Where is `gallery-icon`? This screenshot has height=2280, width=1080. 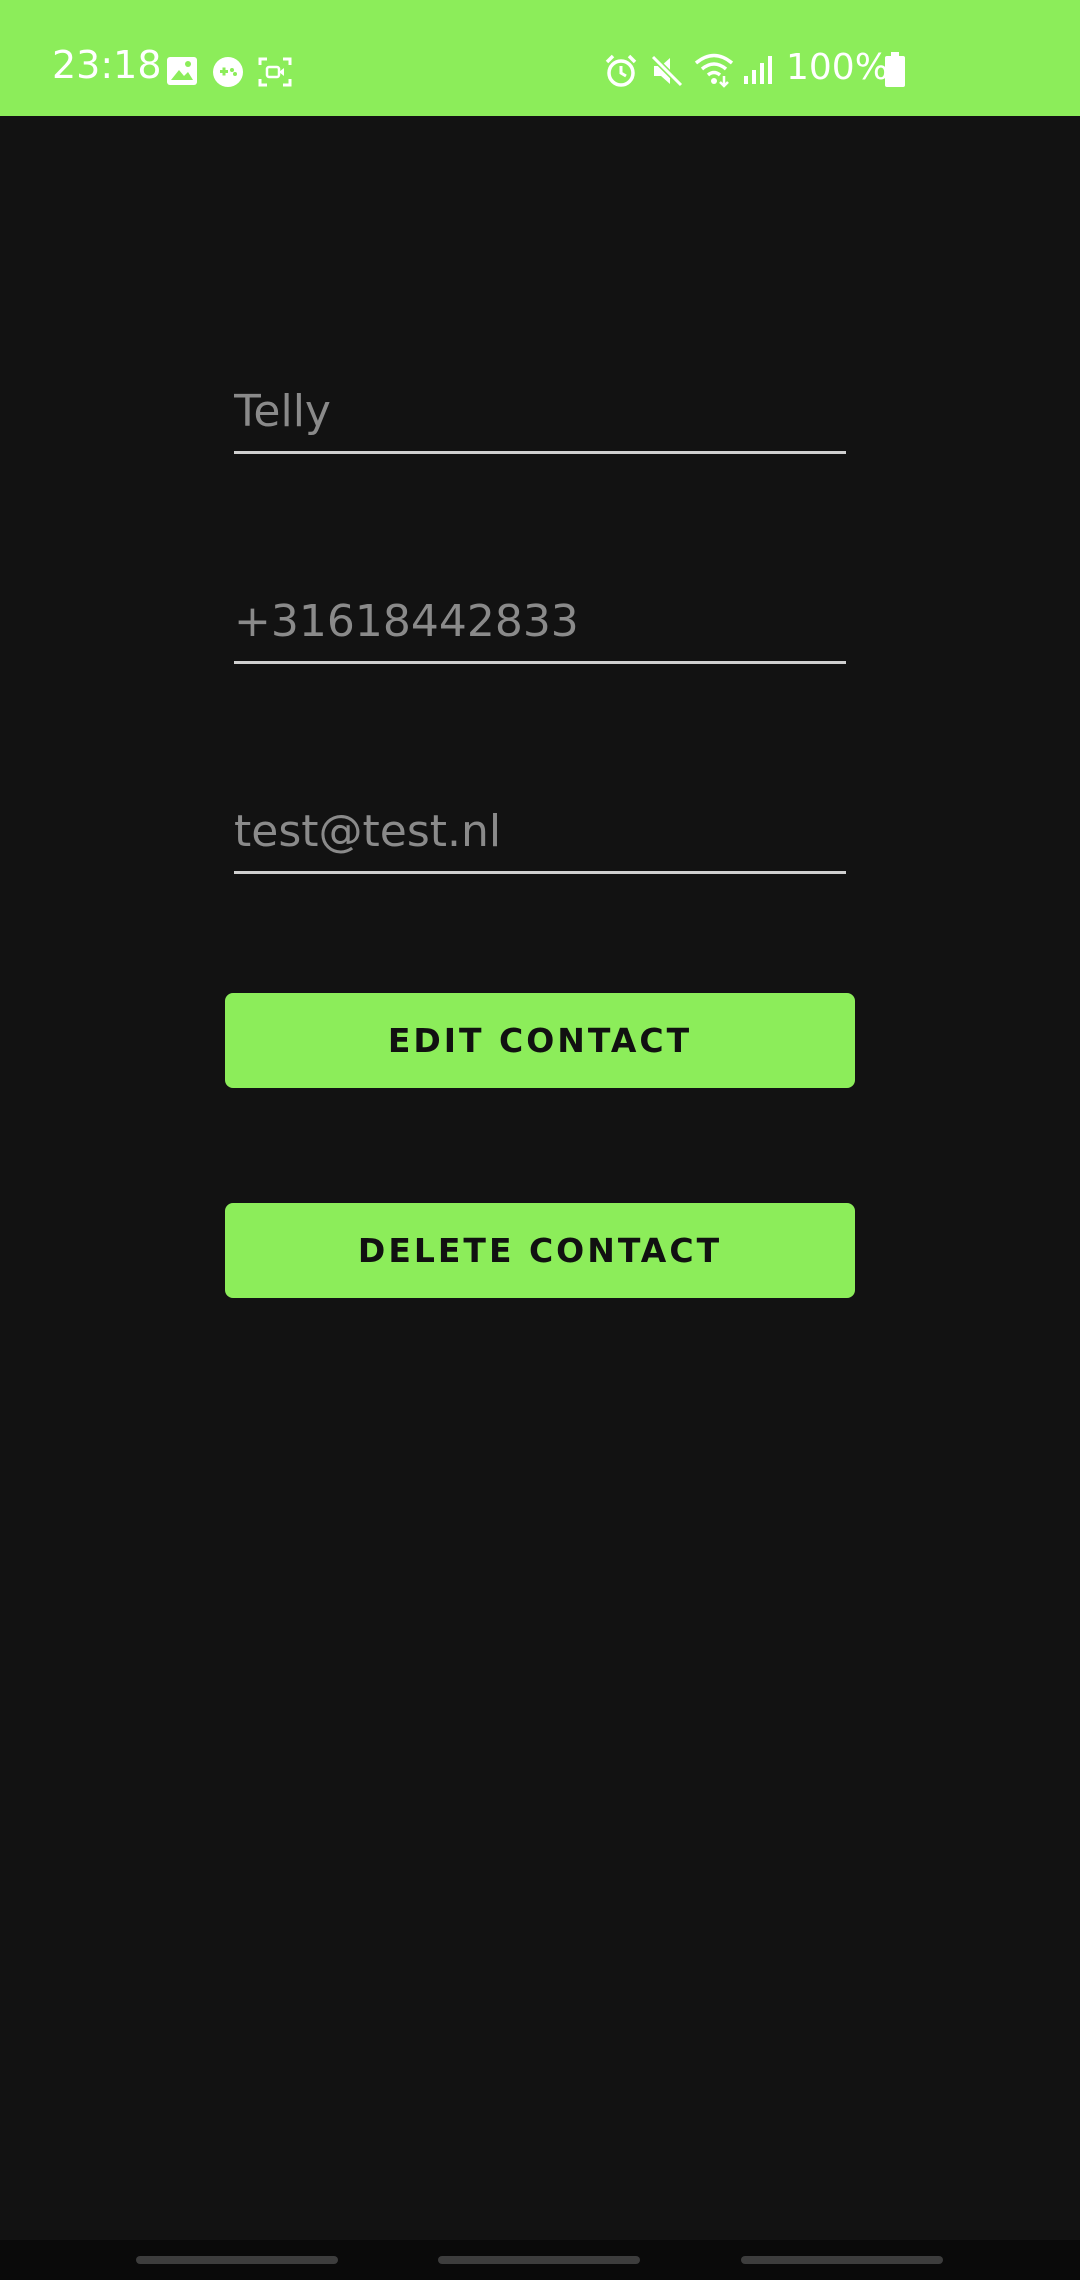 gallery-icon is located at coordinates (182, 71).